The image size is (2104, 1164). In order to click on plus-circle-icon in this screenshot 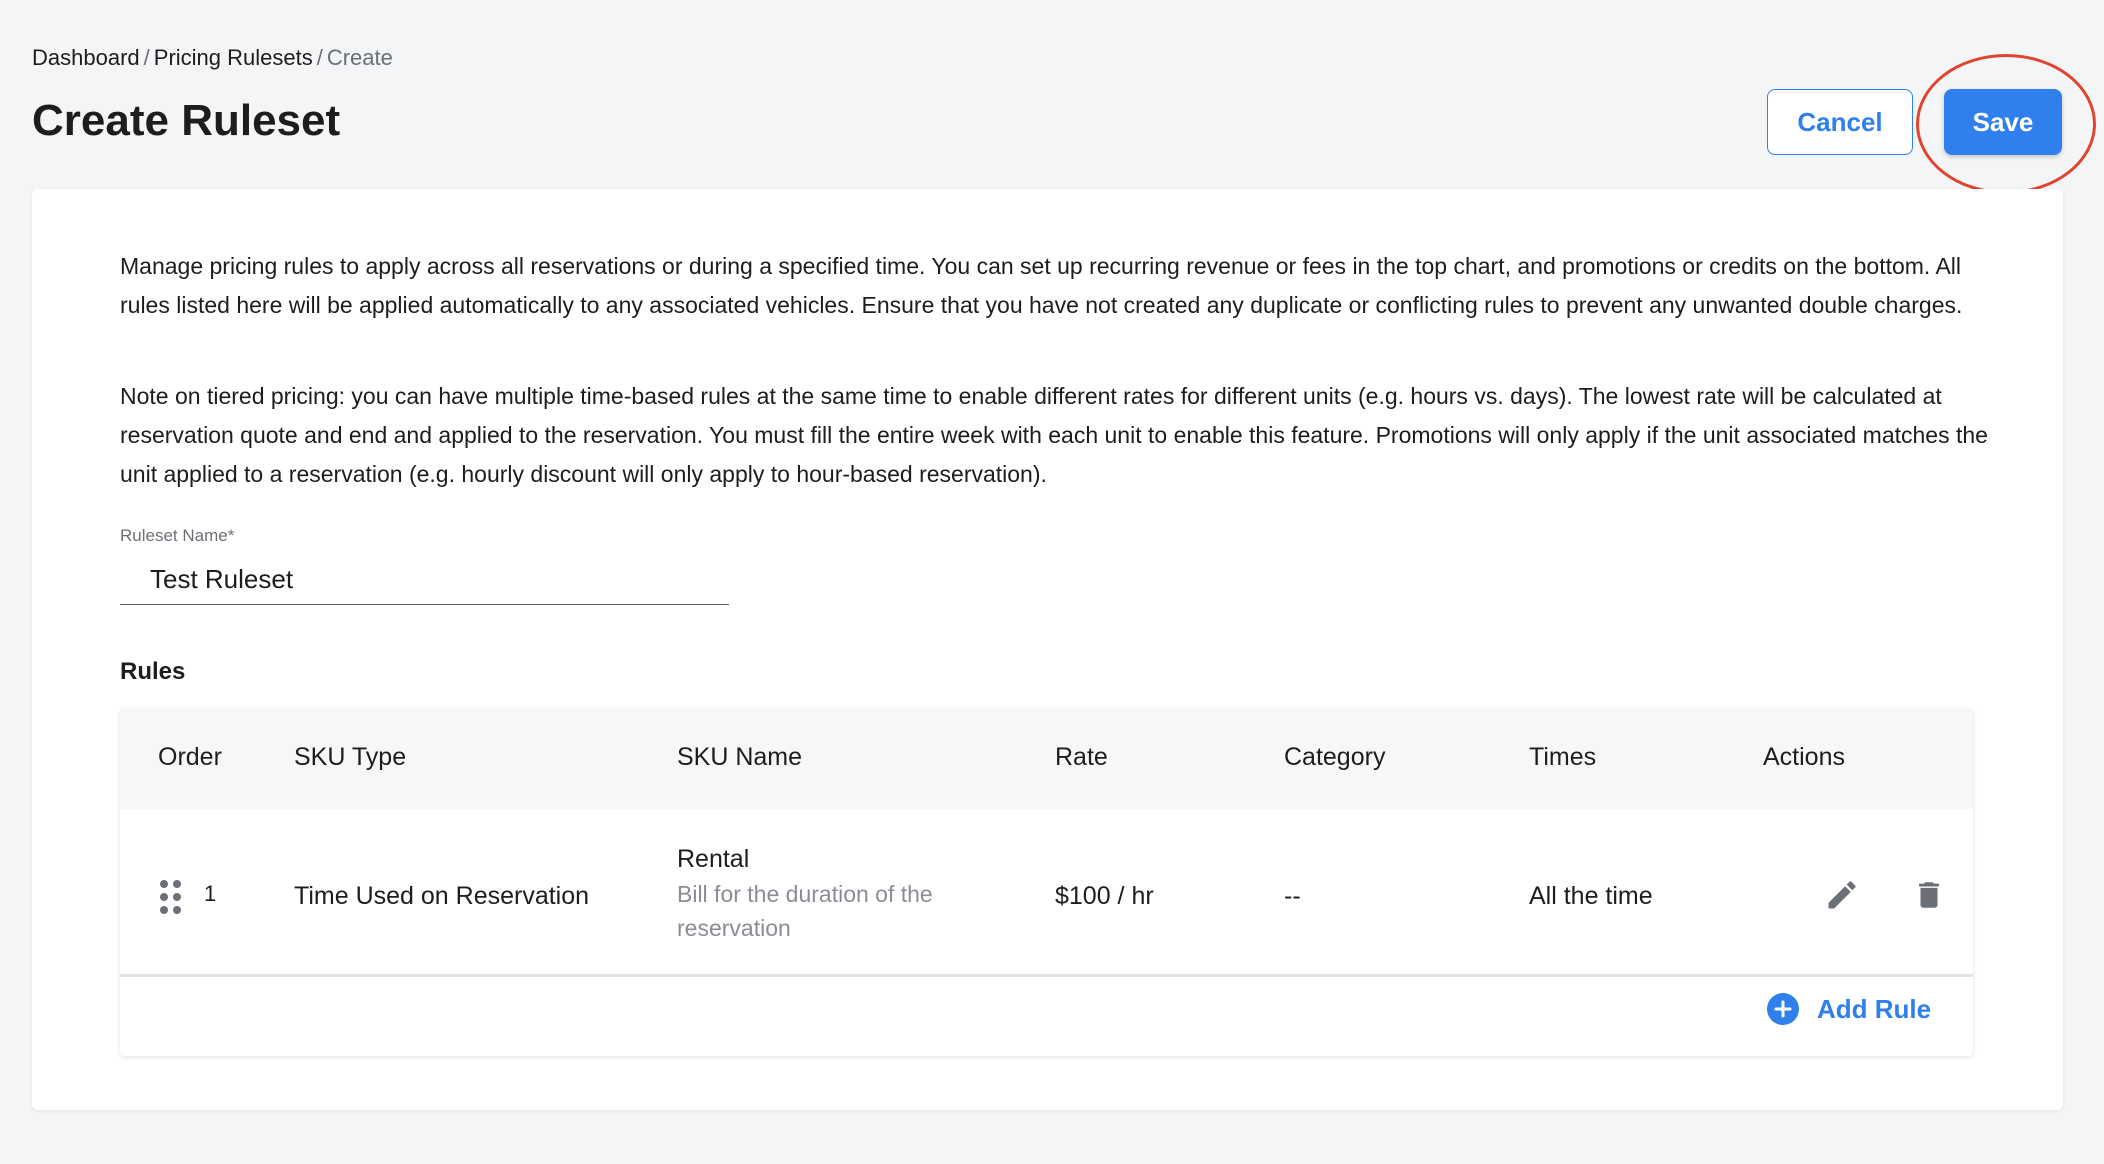, I will do `click(1783, 1009)`.